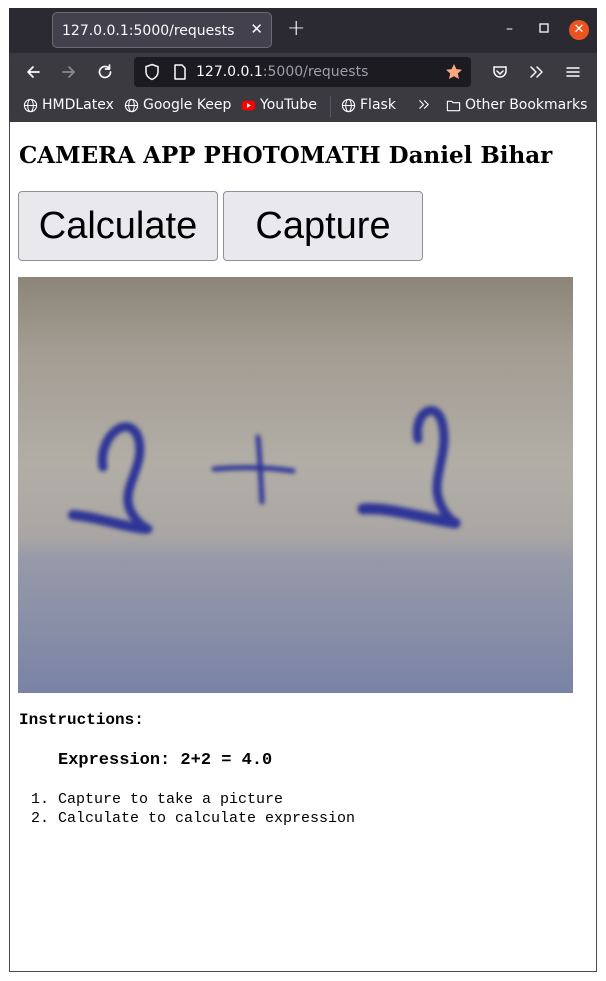  I want to click on minimize-icon: –, so click(509, 29).